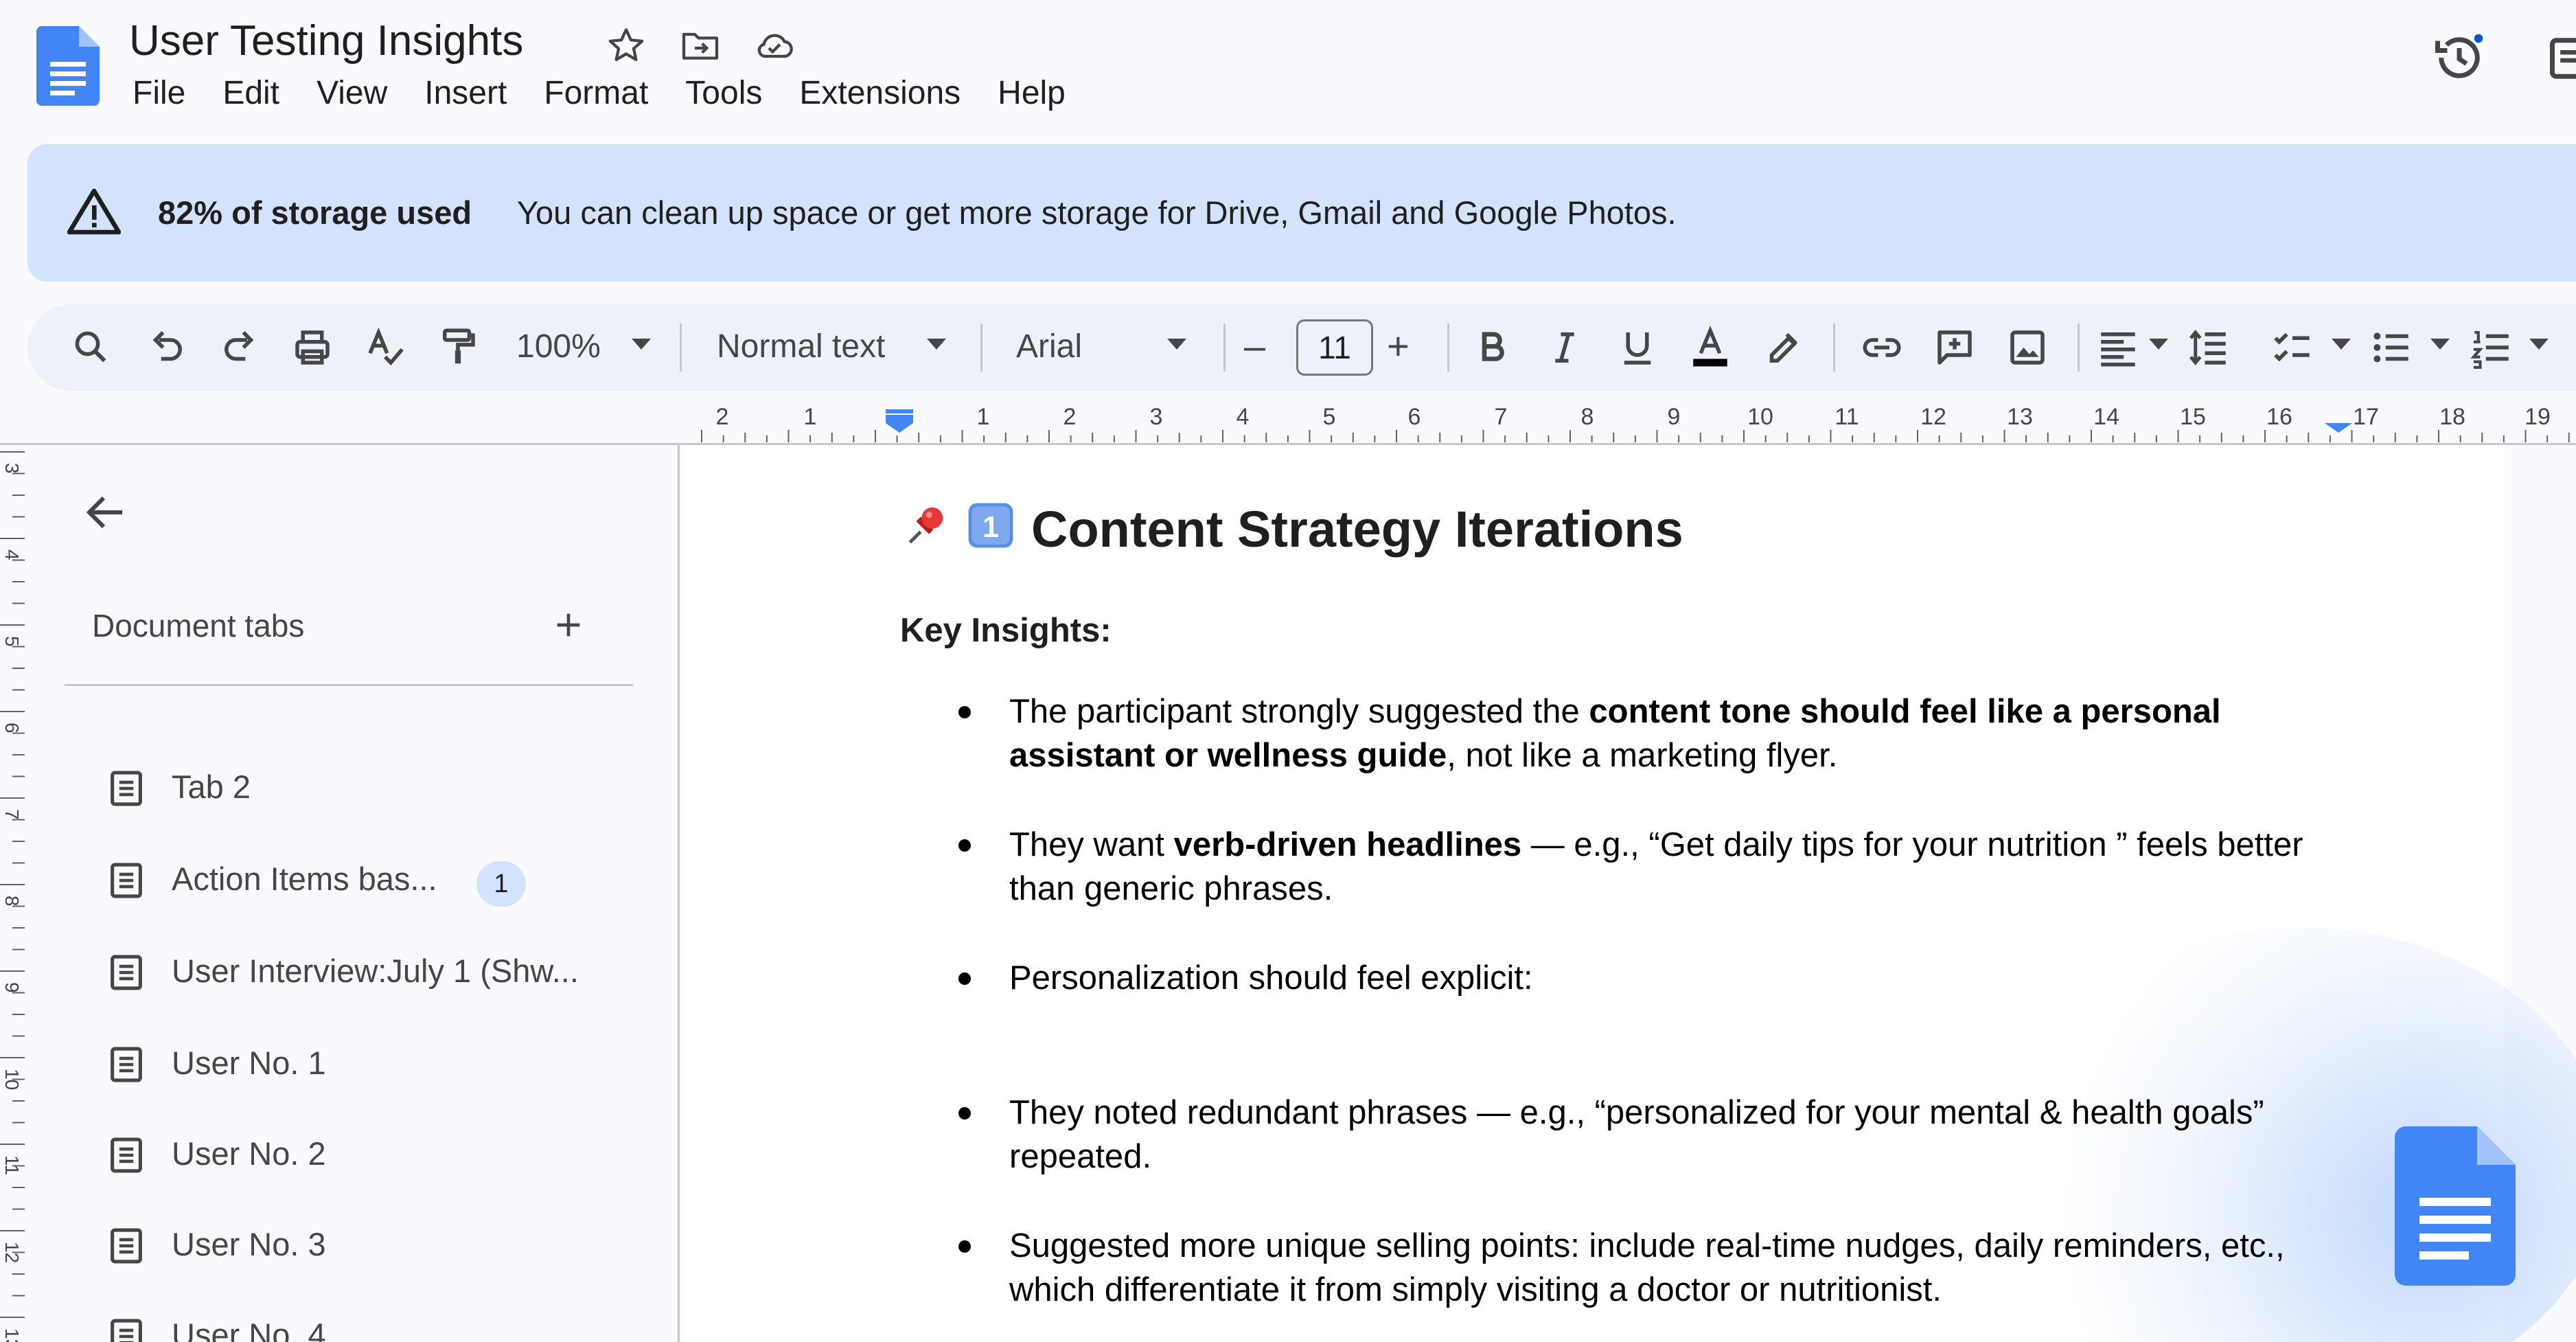 This screenshot has width=2576, height=1342. Describe the element at coordinates (936, 344) in the screenshot. I see `style-caret-icon` at that location.